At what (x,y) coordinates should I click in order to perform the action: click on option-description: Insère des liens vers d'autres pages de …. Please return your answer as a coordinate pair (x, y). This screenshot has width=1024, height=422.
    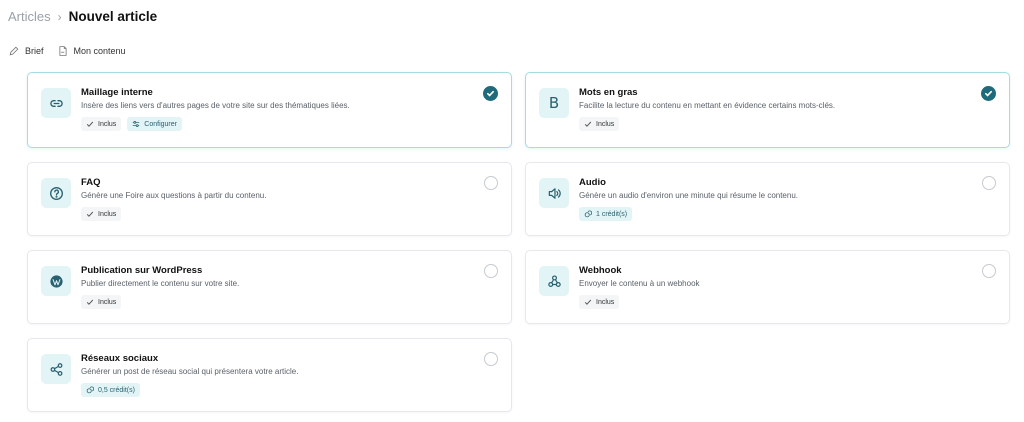
    Looking at the image, I should click on (215, 105).